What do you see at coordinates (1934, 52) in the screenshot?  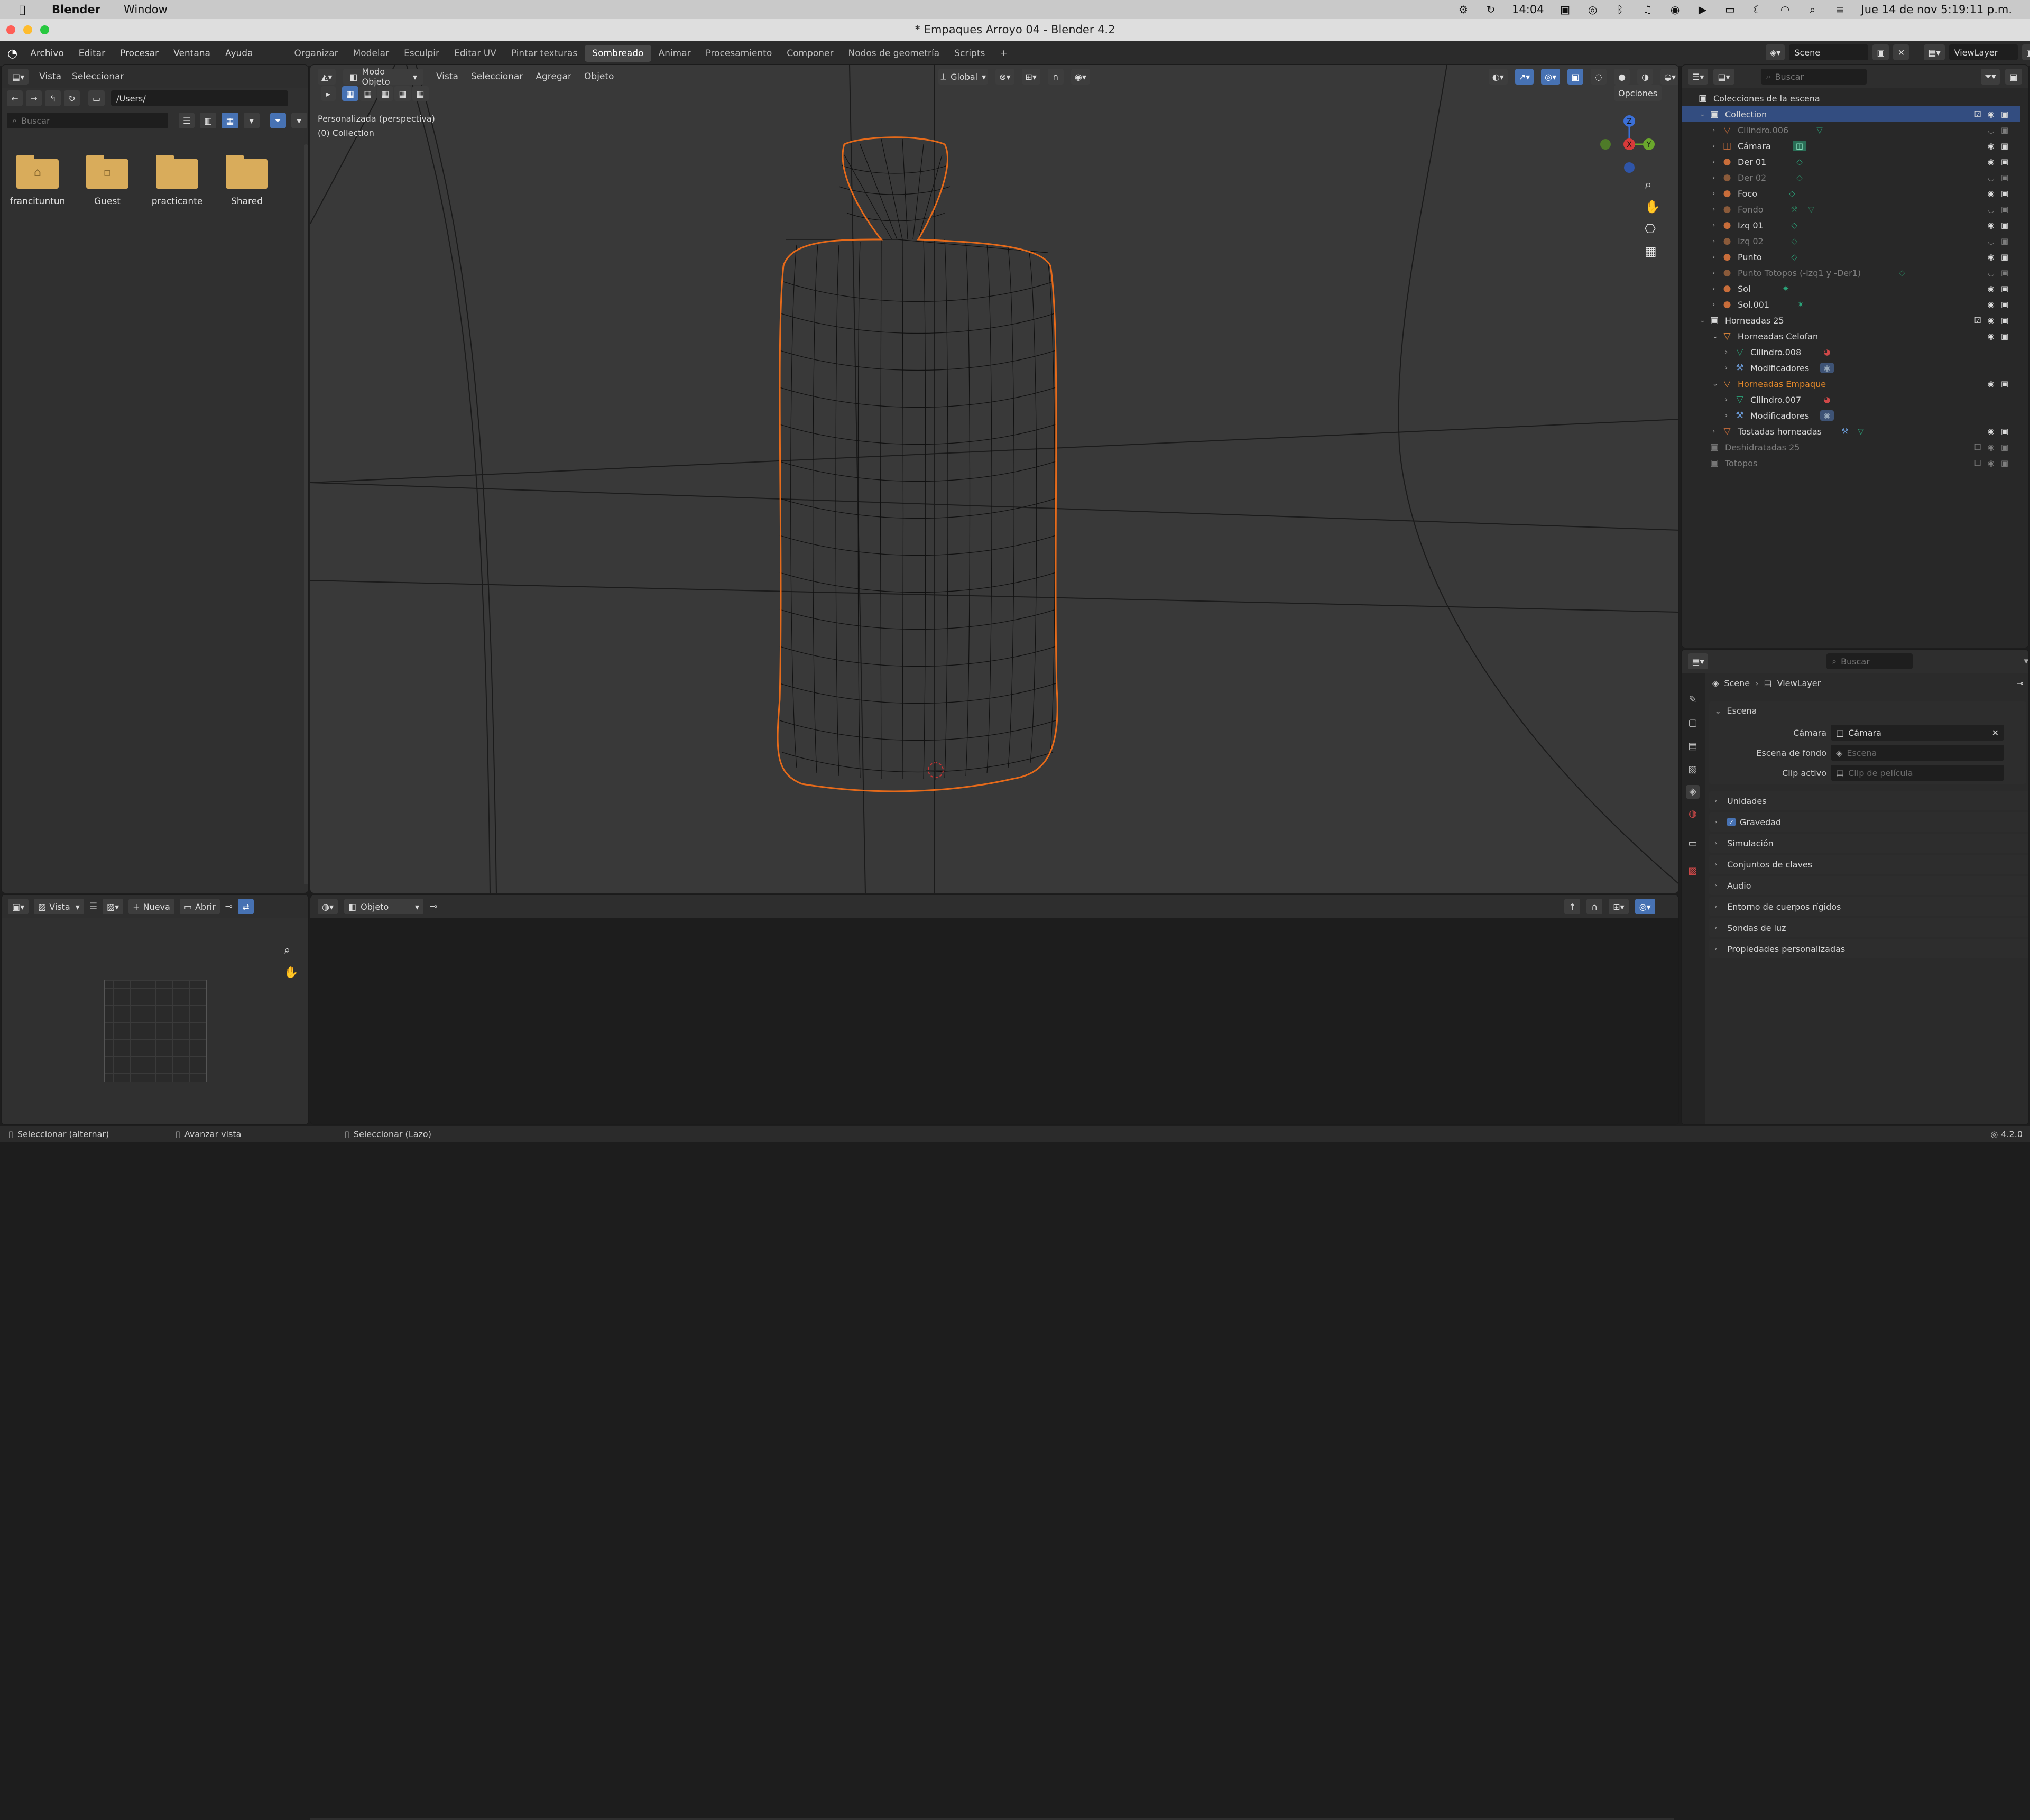 I see `viewlayer-browse-icon: ▤▾` at bounding box center [1934, 52].